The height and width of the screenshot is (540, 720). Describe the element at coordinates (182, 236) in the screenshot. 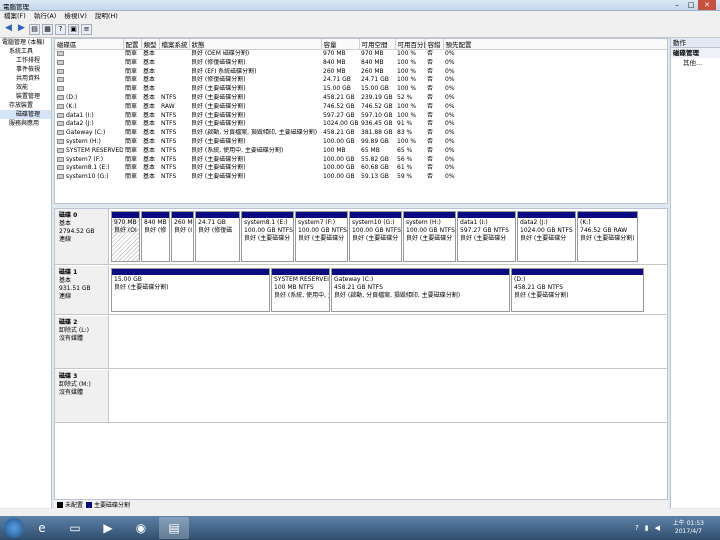

I see `partition-block: 260 M 良好 (I` at that location.